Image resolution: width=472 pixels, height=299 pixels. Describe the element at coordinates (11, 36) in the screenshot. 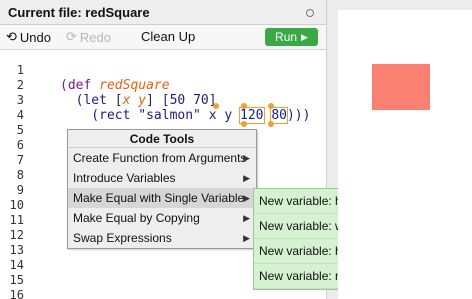

I see `undo-icon: ⟲` at that location.